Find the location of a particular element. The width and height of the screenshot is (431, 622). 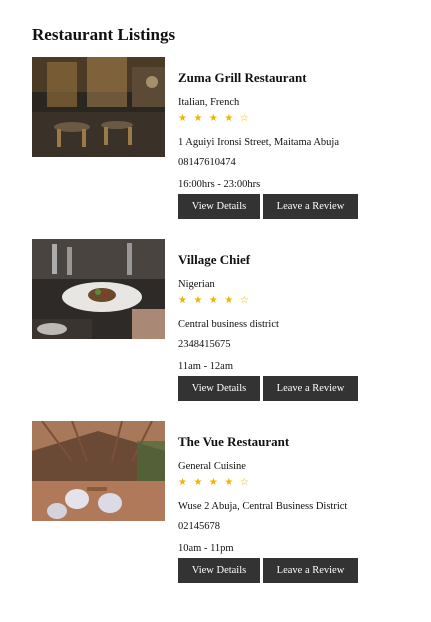

restaurant-phone: 2348415675 is located at coordinates (204, 344).